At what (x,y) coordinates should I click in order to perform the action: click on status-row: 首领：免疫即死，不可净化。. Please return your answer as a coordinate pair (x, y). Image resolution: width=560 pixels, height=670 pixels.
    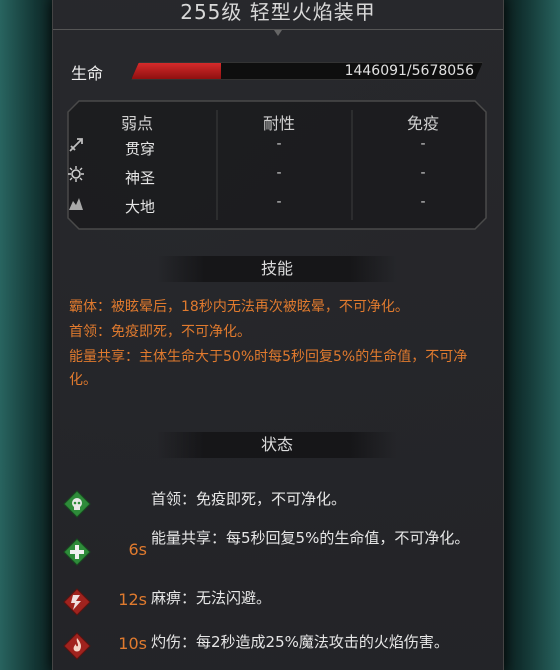
    Looking at the image, I should click on (278, 506).